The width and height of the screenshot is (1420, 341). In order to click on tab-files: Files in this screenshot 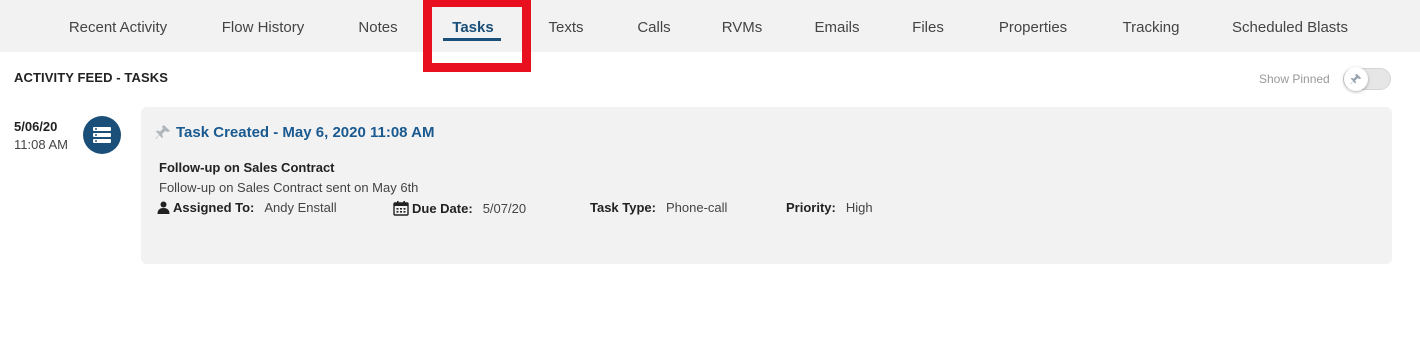, I will do `click(928, 26)`.